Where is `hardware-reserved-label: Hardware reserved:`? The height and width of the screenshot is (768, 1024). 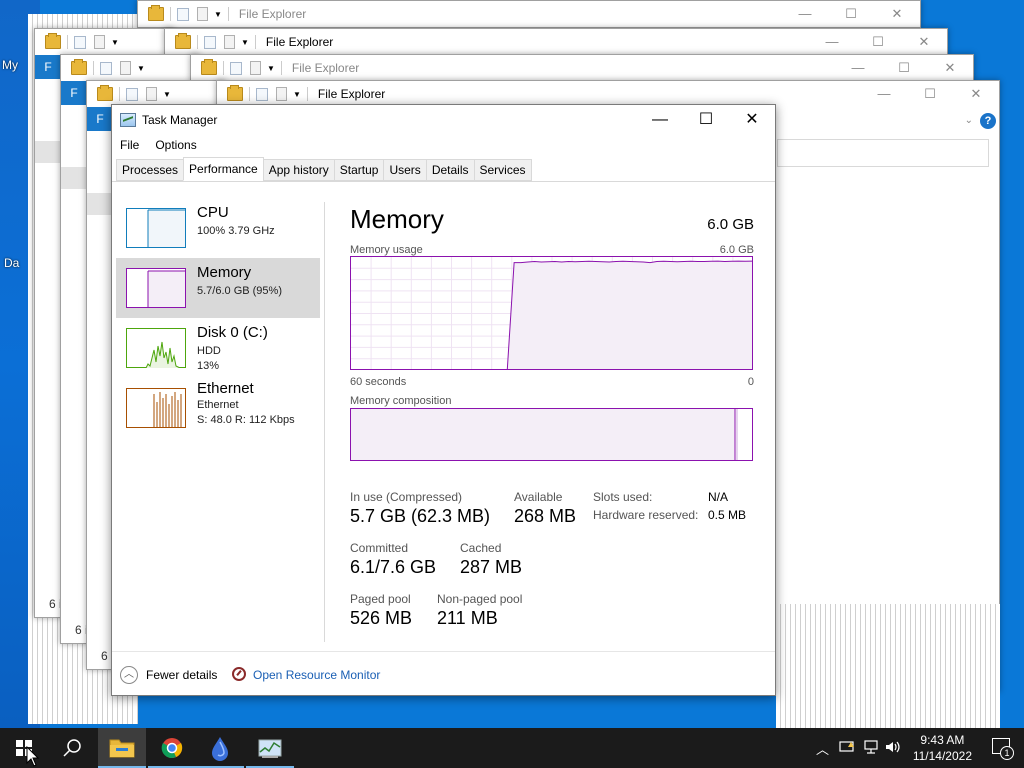
hardware-reserved-label: Hardware reserved: is located at coordinates (646, 515).